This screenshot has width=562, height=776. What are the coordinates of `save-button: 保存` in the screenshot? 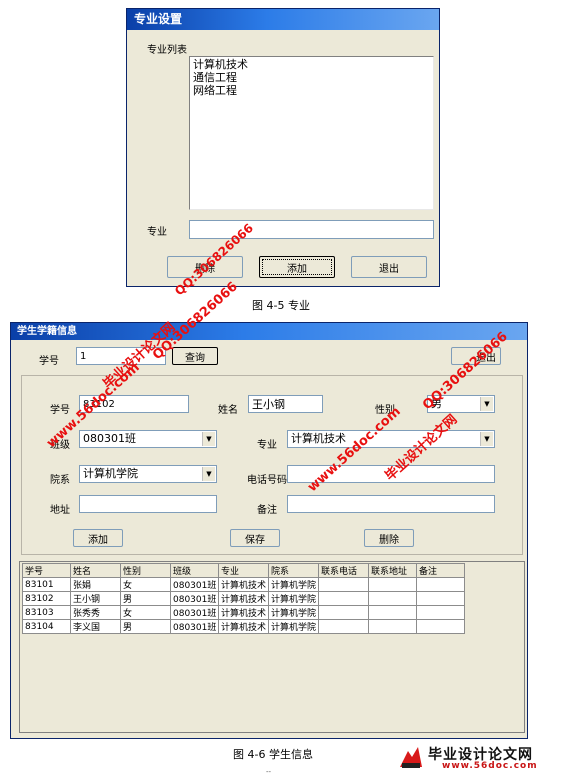 It's located at (255, 538).